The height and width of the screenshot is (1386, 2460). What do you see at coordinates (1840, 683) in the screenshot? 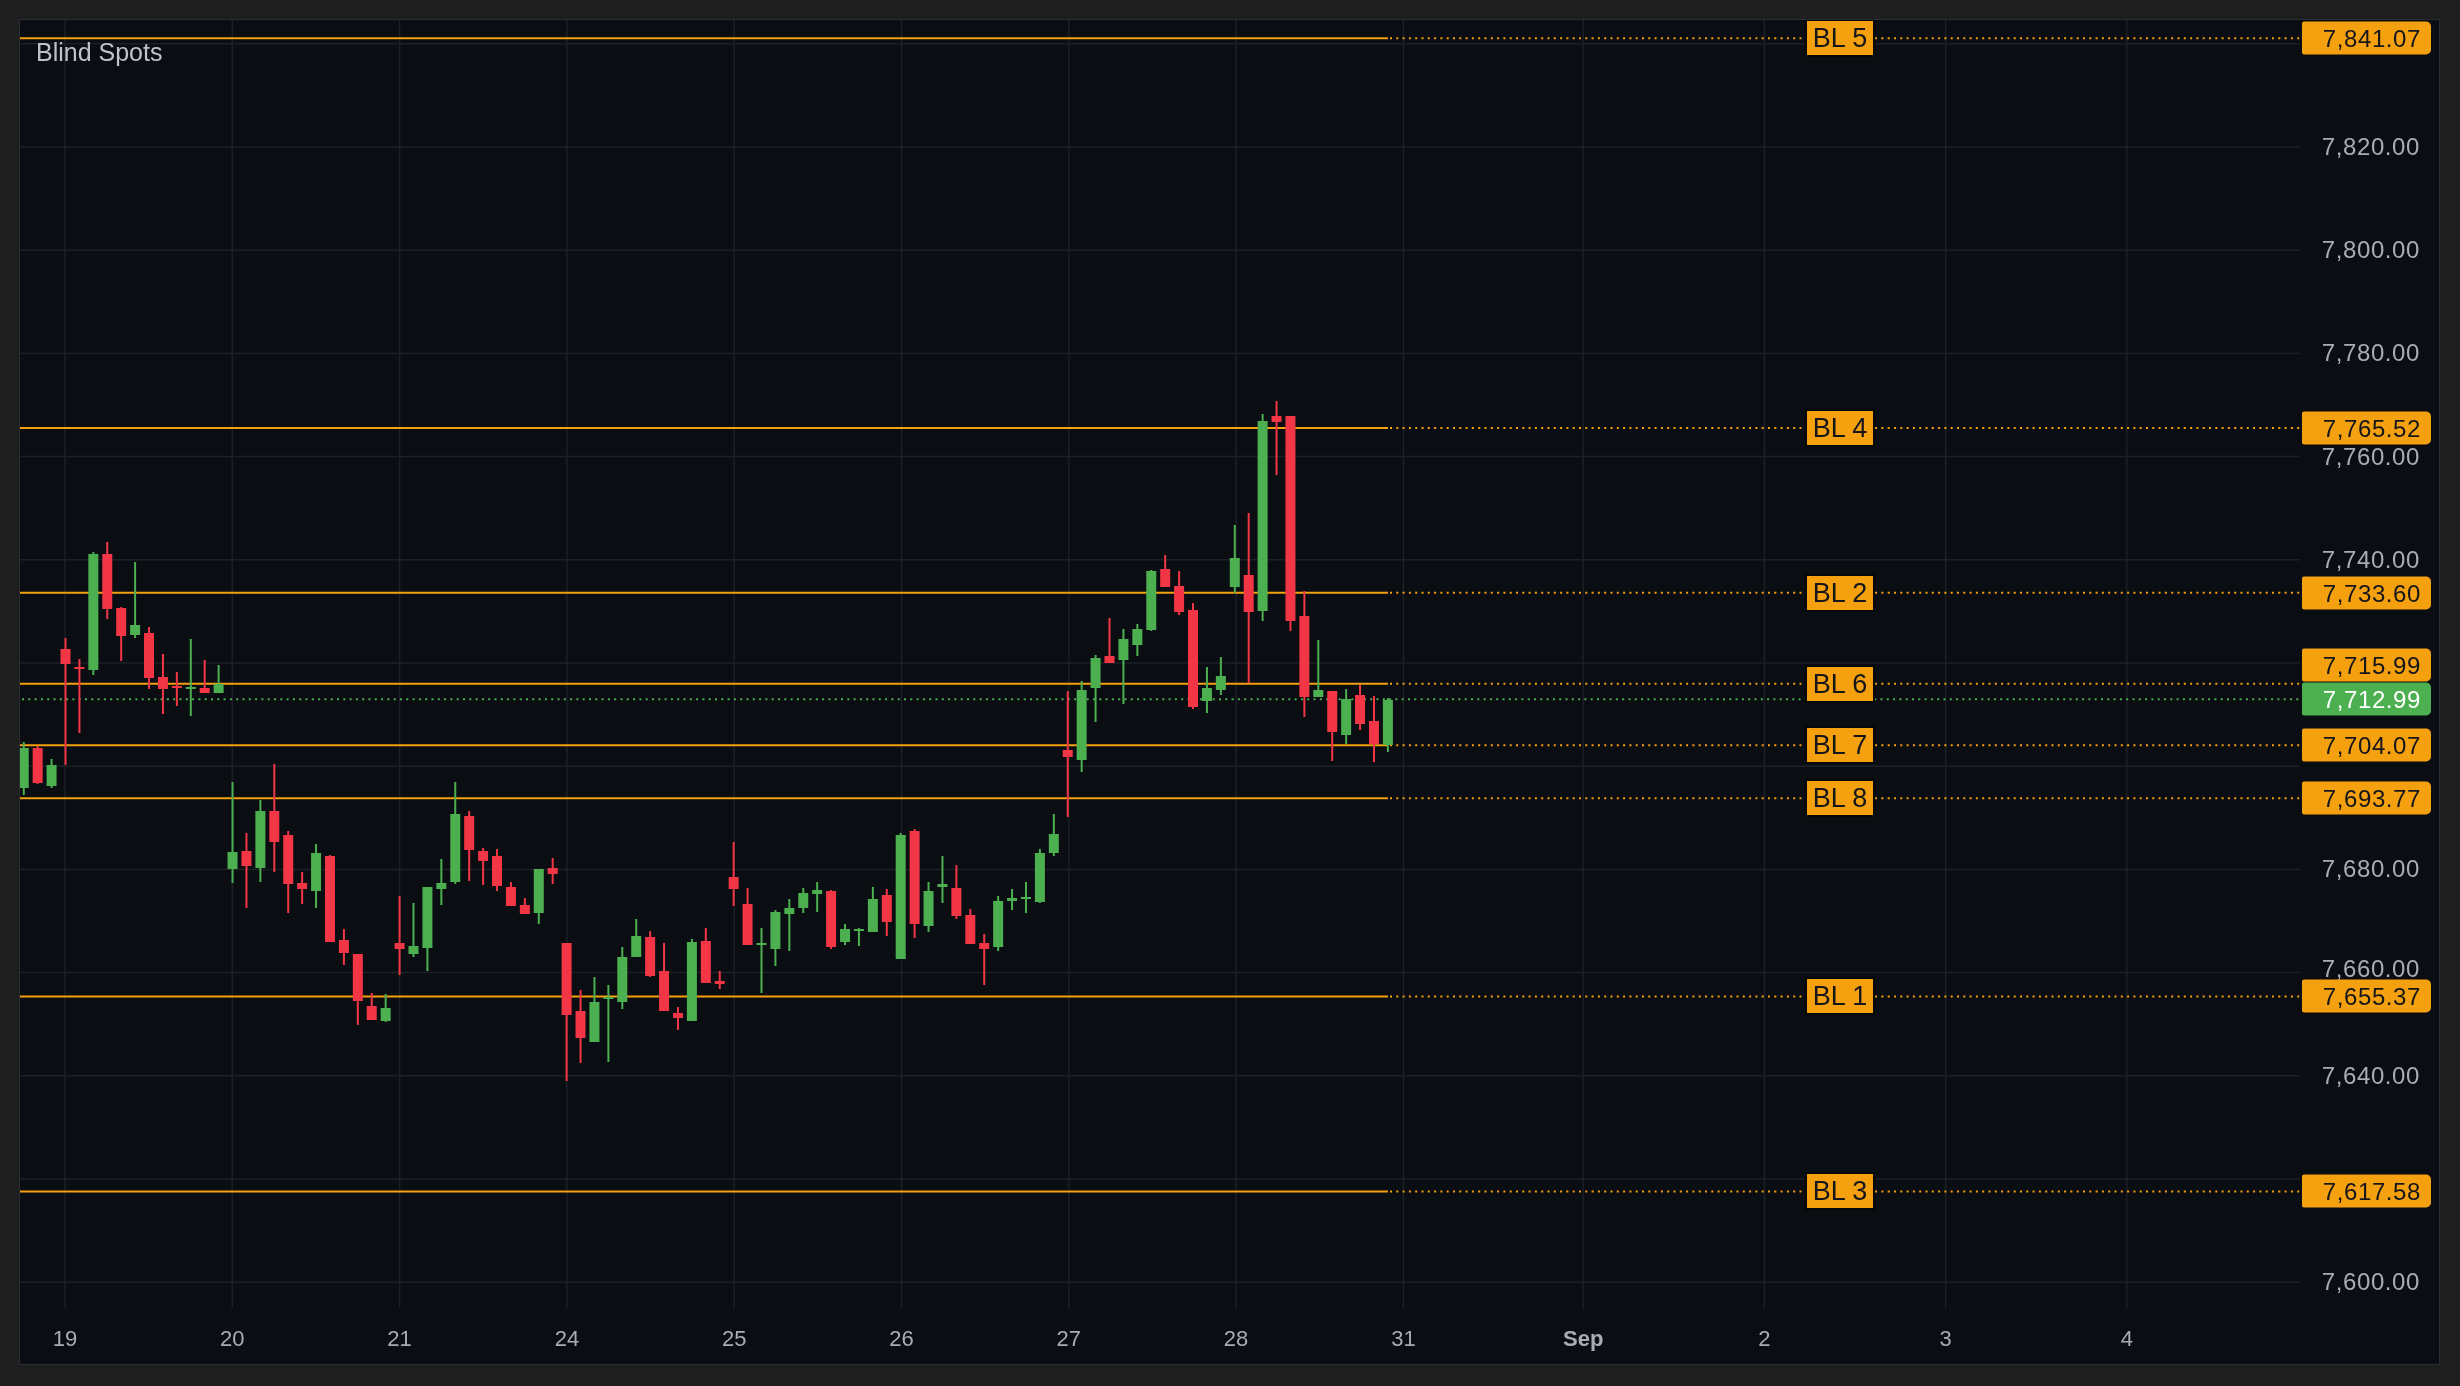
I see `level-label: BL 6` at bounding box center [1840, 683].